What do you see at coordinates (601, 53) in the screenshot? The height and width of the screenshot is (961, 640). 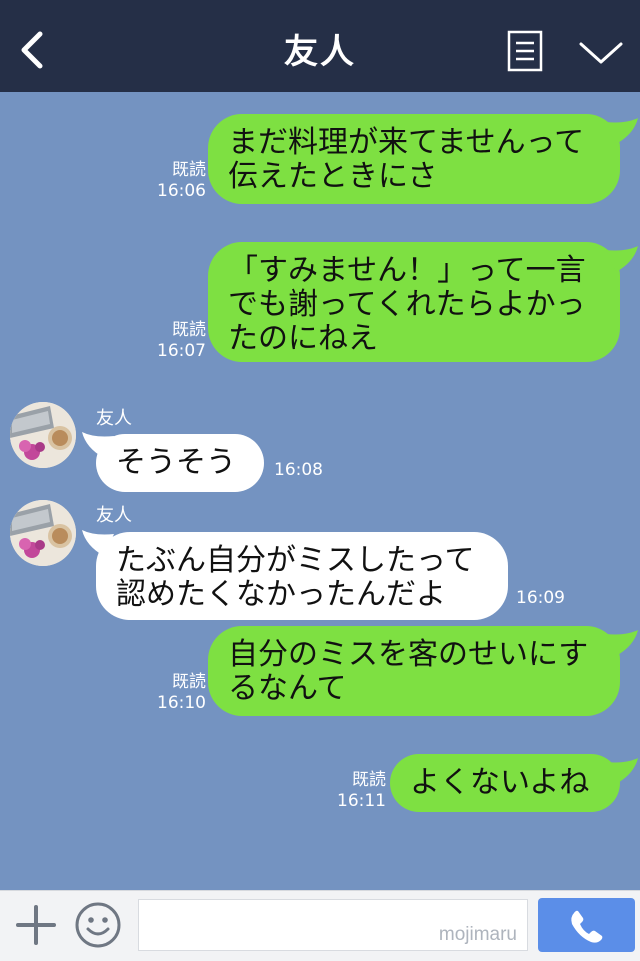 I see `chevron-down-icon` at bounding box center [601, 53].